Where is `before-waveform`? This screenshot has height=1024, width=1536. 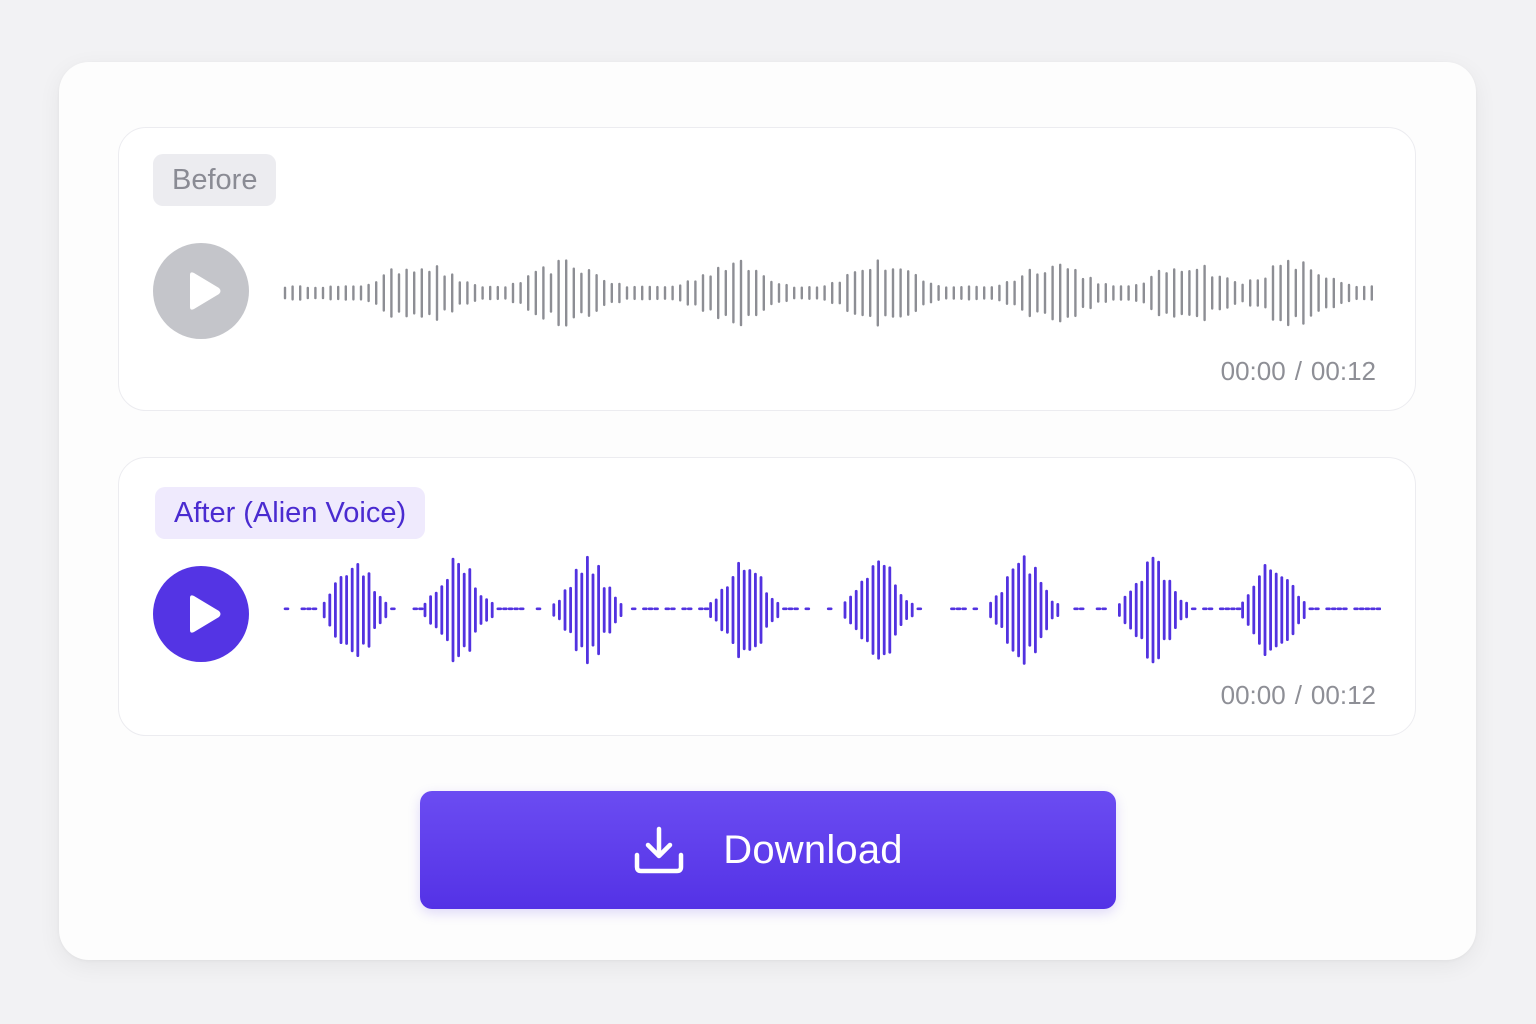
before-waveform is located at coordinates (832, 293).